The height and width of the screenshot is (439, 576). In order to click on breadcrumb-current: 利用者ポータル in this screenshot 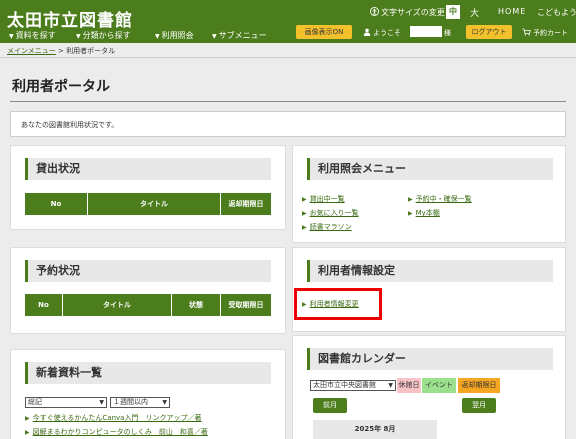, I will do `click(91, 51)`.